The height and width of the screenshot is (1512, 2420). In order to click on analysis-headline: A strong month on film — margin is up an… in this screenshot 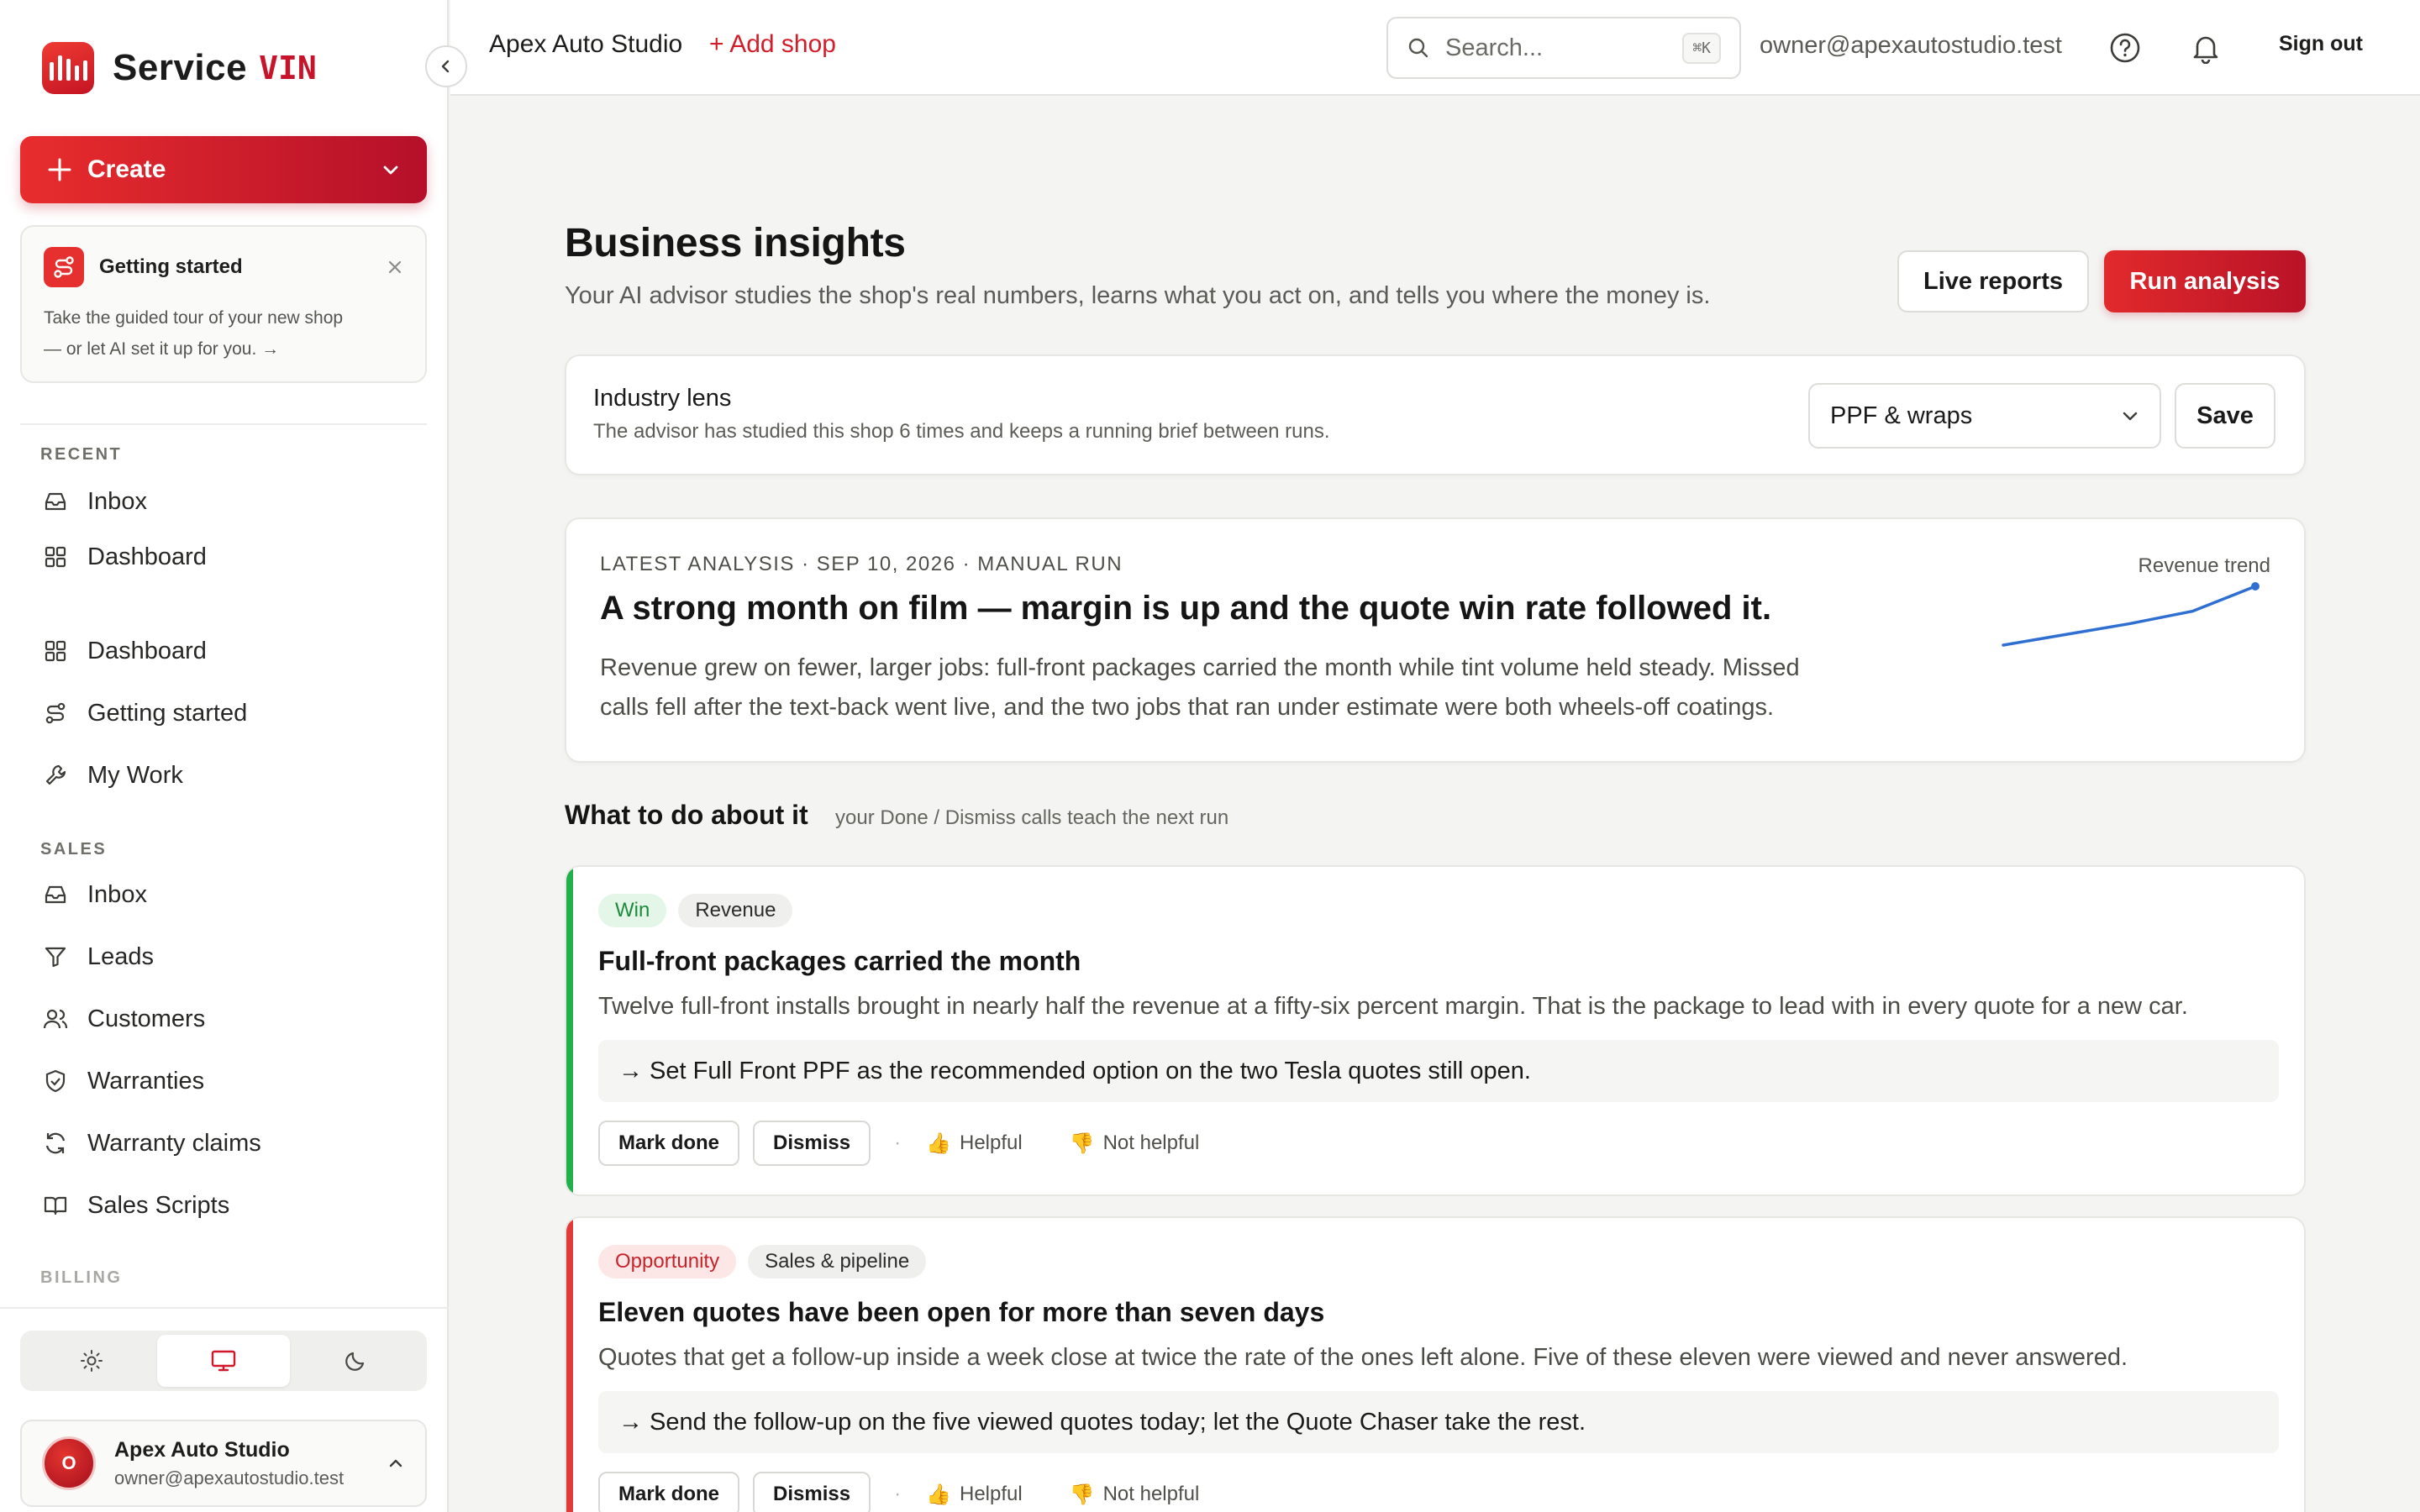, I will do `click(1186, 608)`.